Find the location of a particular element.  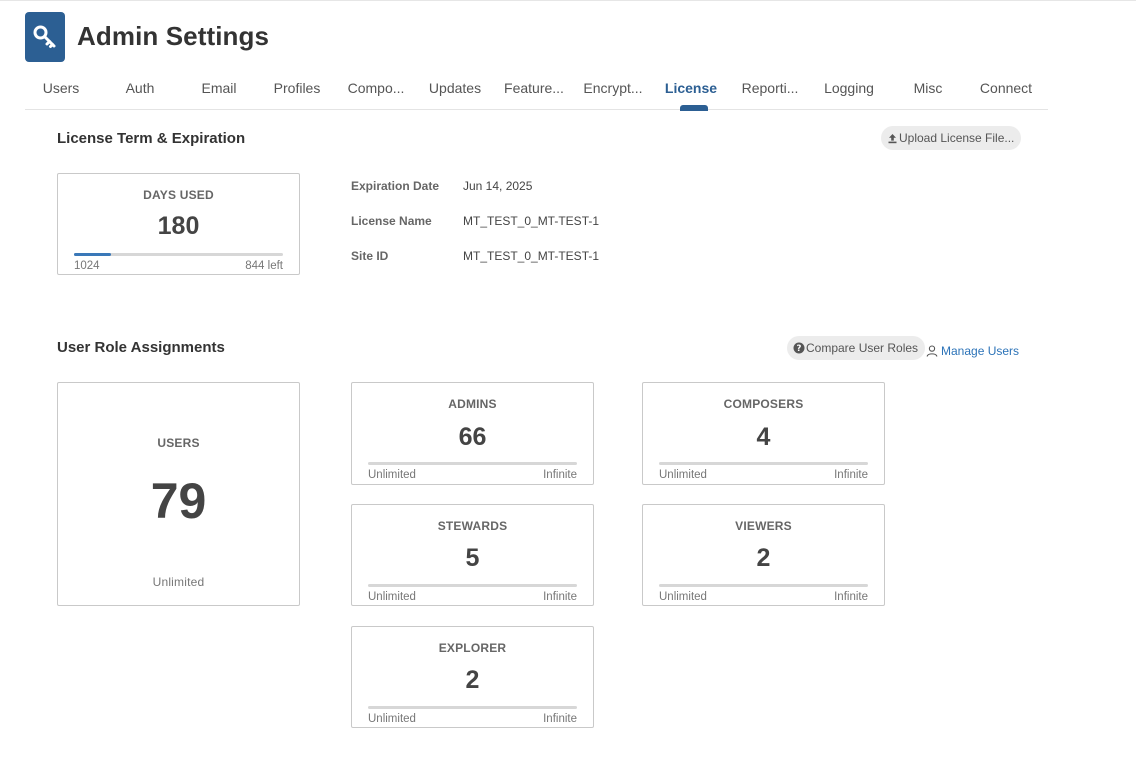

role-card-composers: COMPOSERS 4 Unlimited Infinite is located at coordinates (763, 433).